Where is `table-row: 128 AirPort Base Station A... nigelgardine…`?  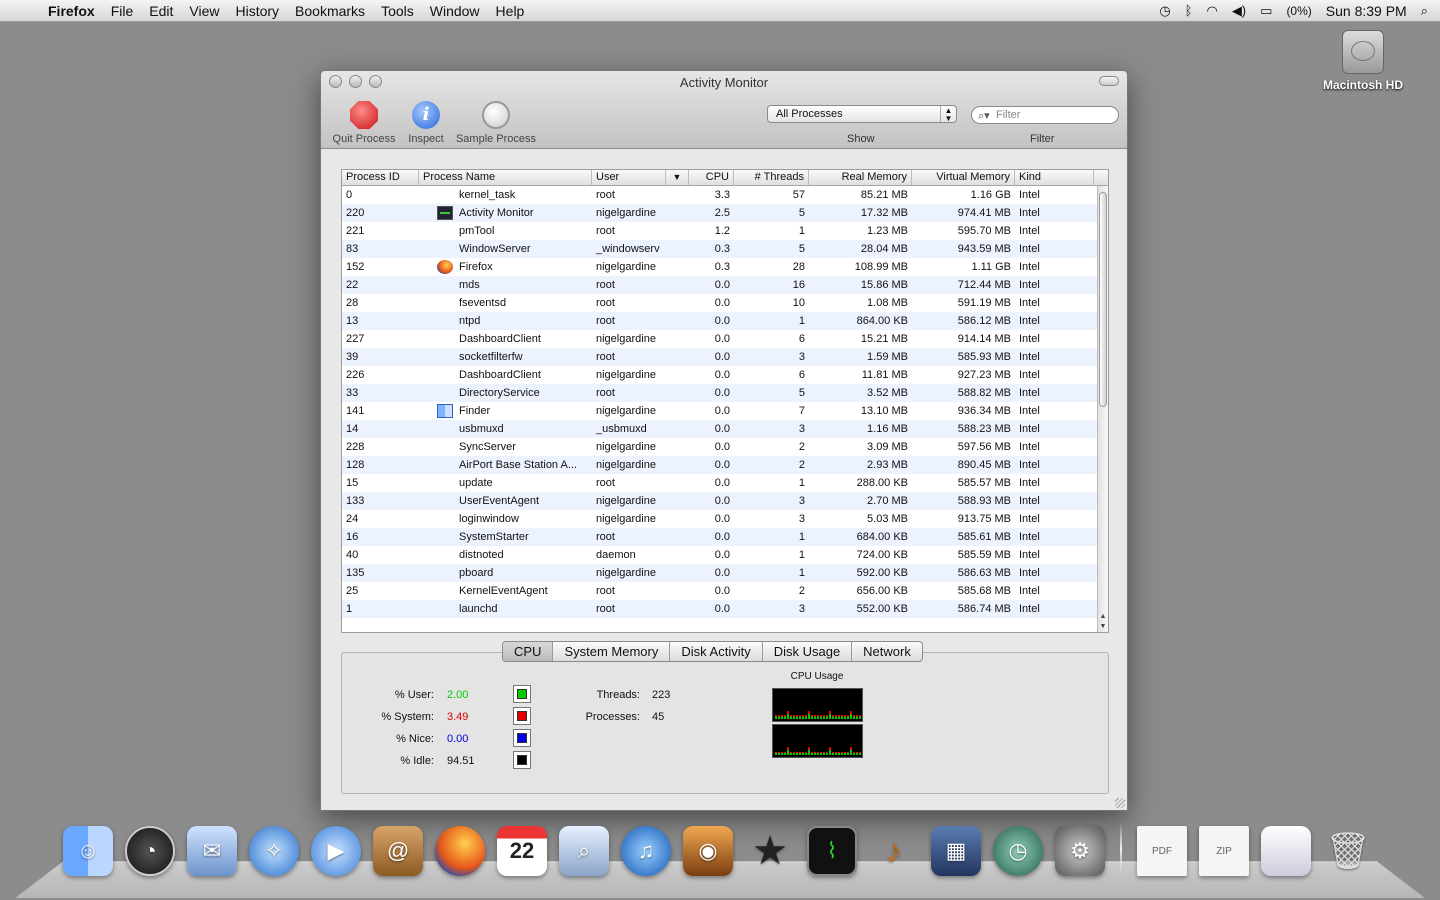 table-row: 128 AirPort Base Station A... nigelgardine… is located at coordinates (725, 465).